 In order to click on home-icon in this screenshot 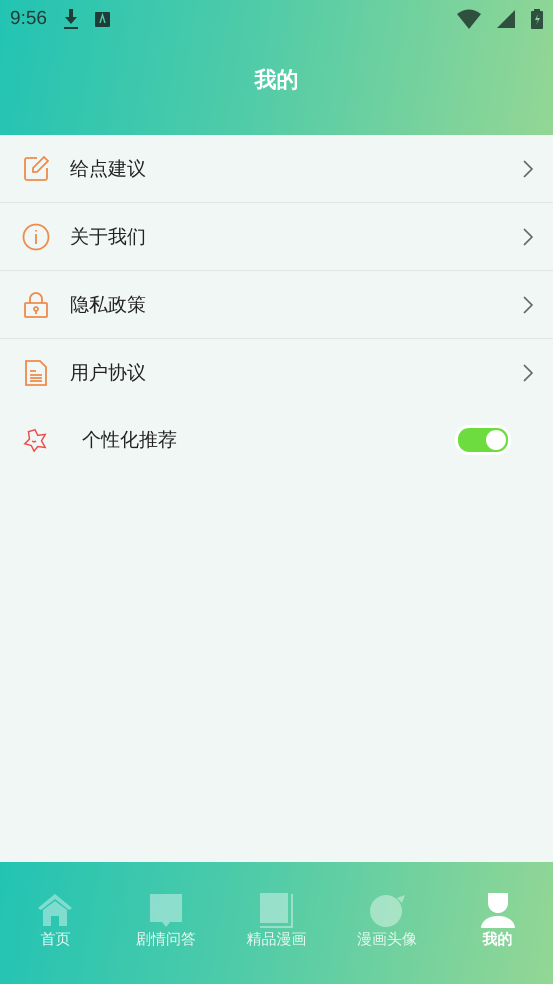, I will do `click(55, 910)`.